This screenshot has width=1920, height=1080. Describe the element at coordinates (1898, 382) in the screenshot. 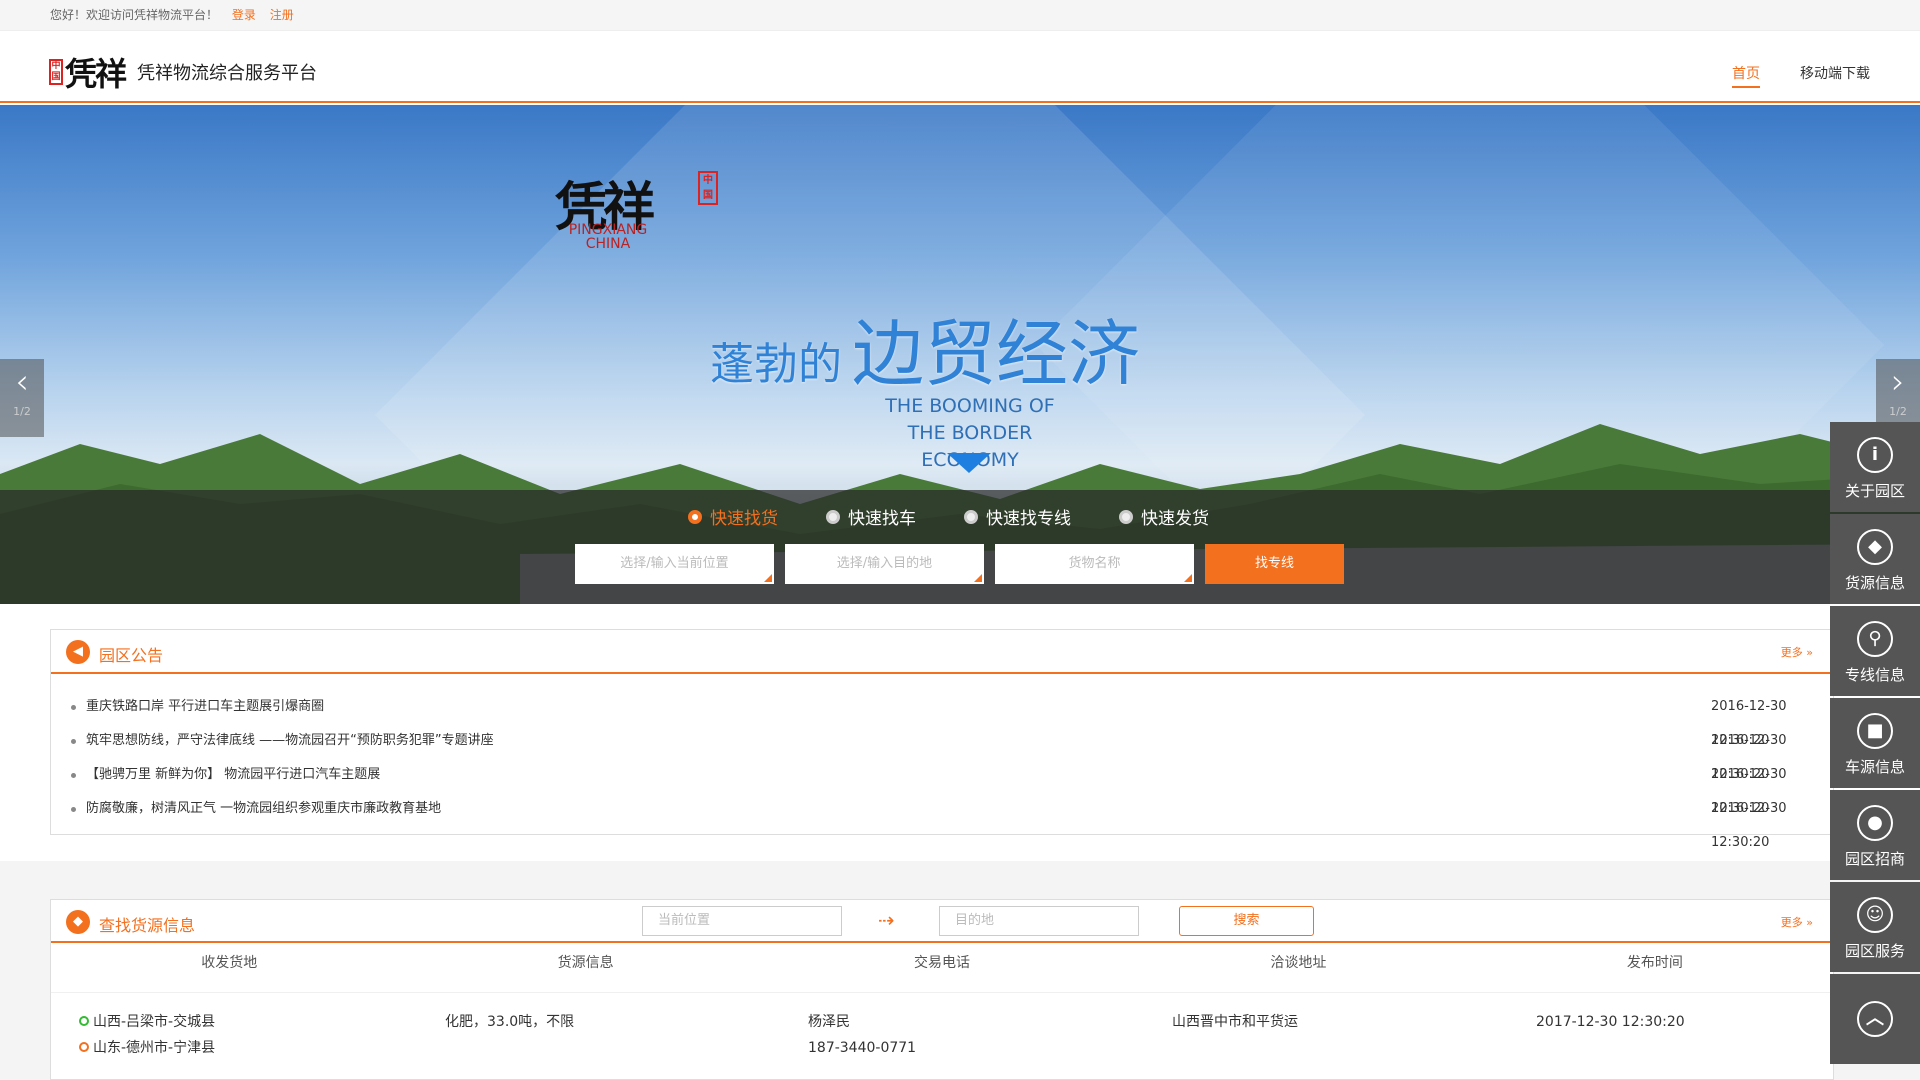

I see `chevron-right-icon: ›` at that location.